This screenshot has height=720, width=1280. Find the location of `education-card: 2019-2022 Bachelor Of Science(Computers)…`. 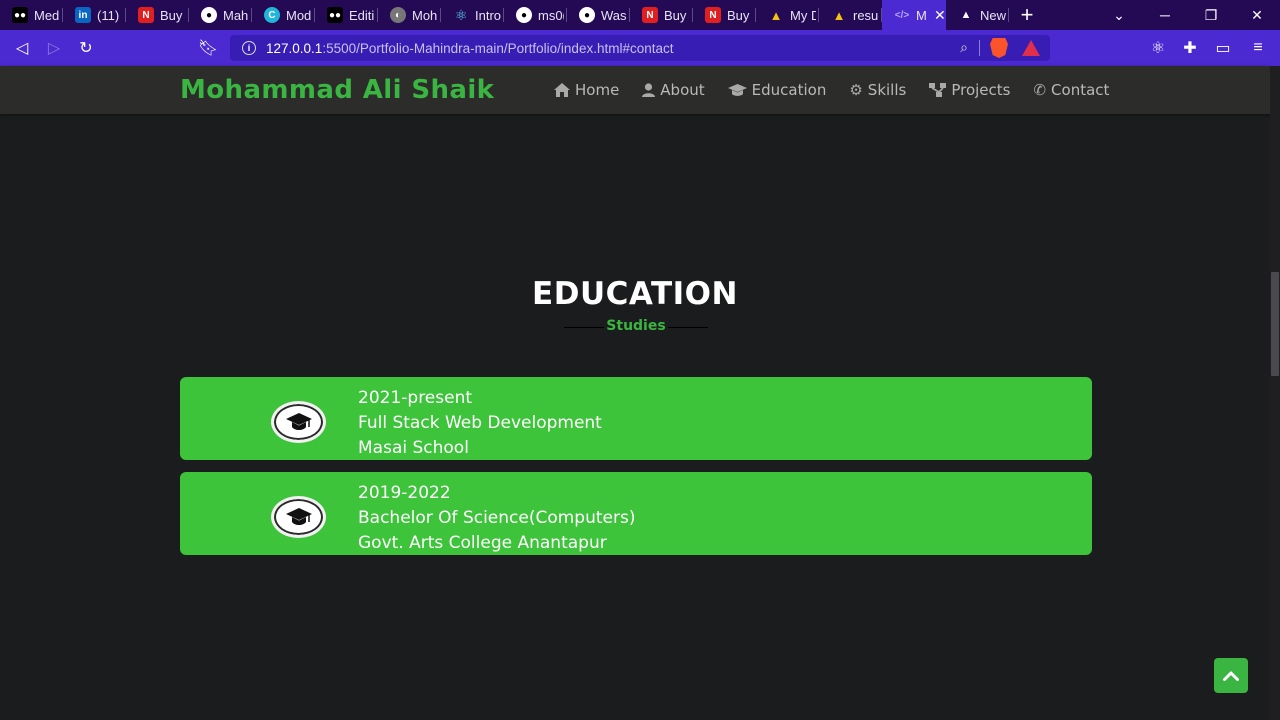

education-card: 2019-2022 Bachelor Of Science(Computers)… is located at coordinates (636, 513).